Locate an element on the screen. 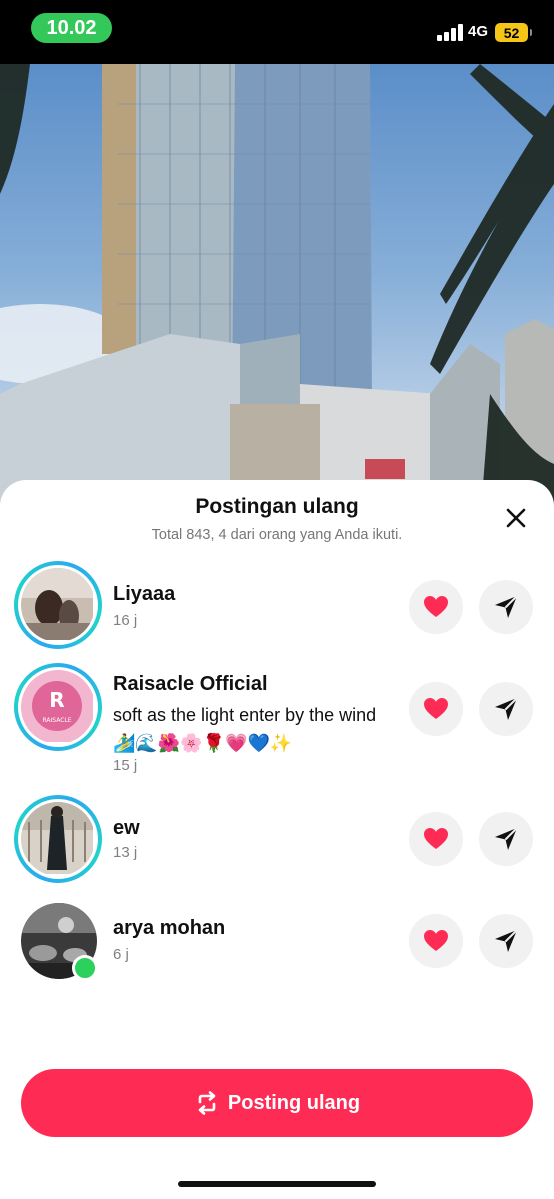  repost-time: 13 j is located at coordinates (125, 852).